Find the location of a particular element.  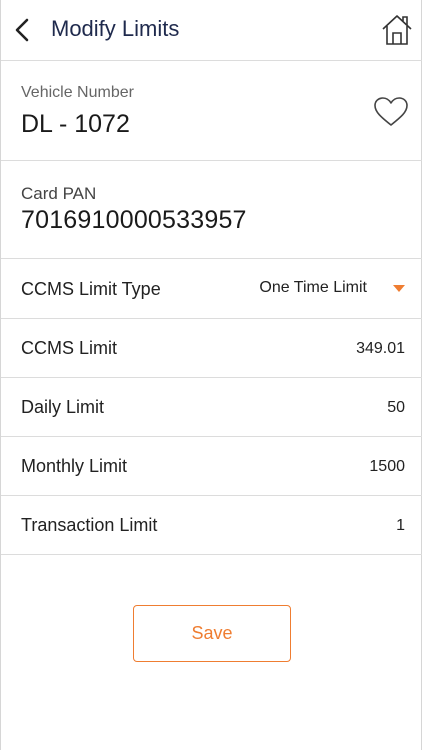

transaction-limit-value: 1 is located at coordinates (400, 526).